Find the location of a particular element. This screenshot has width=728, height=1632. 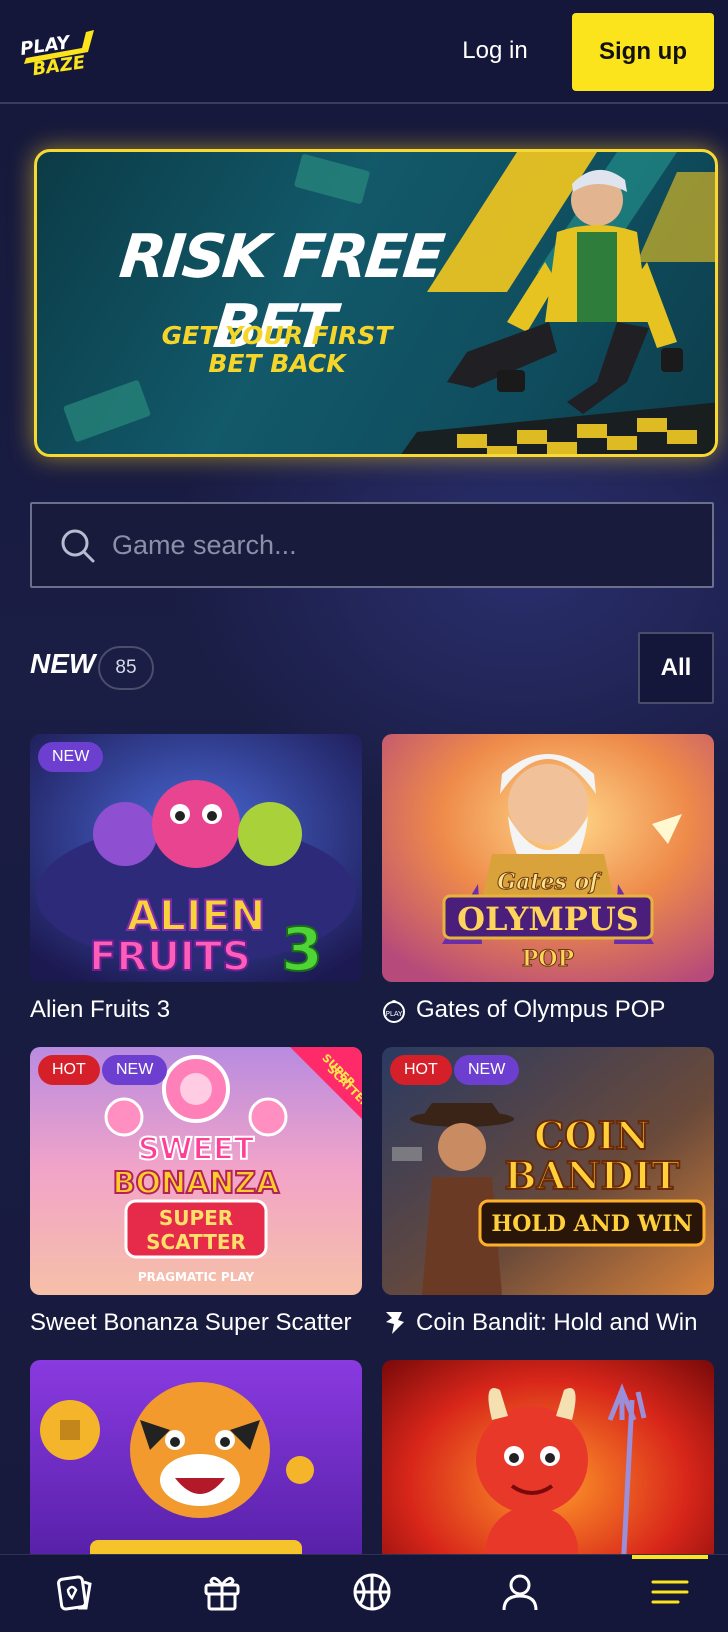

game-title: Sweet Bonanza Super Scatter is located at coordinates (196, 1323).